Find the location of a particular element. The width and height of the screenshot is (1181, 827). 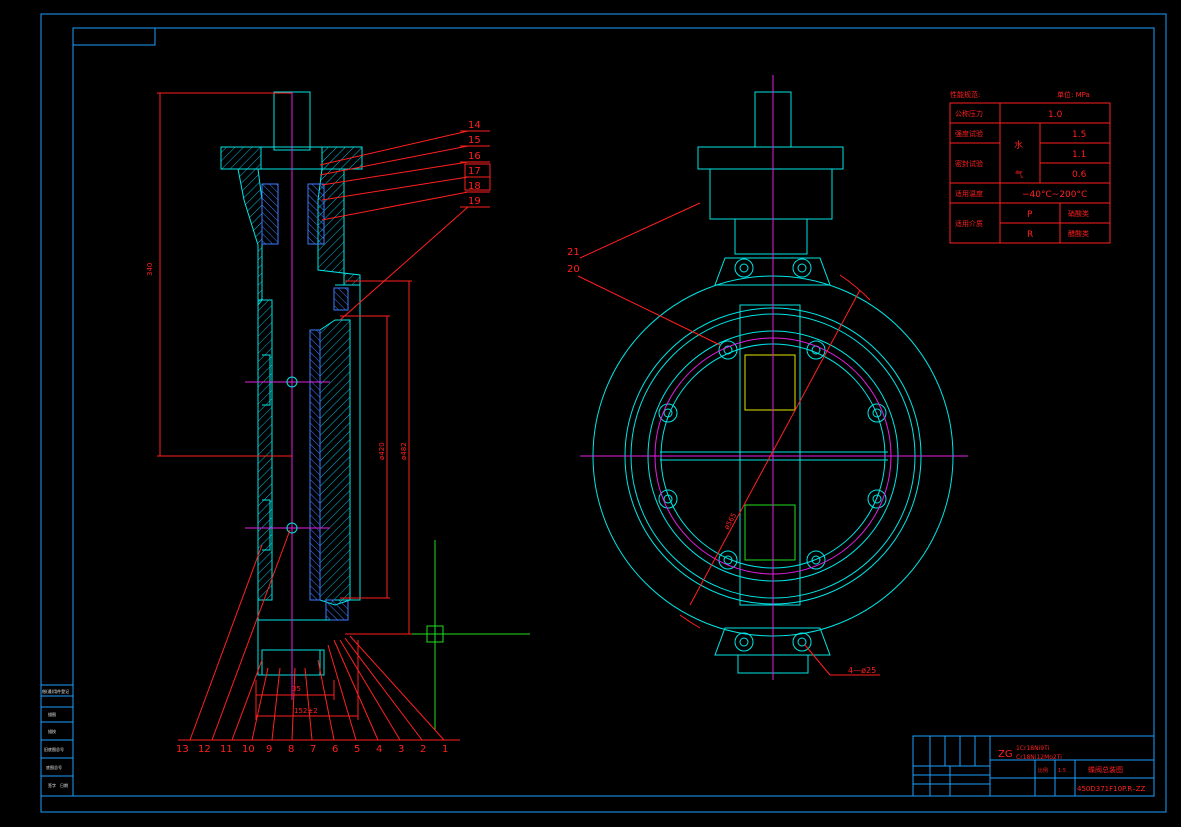

part-21: 21 is located at coordinates (573, 252).